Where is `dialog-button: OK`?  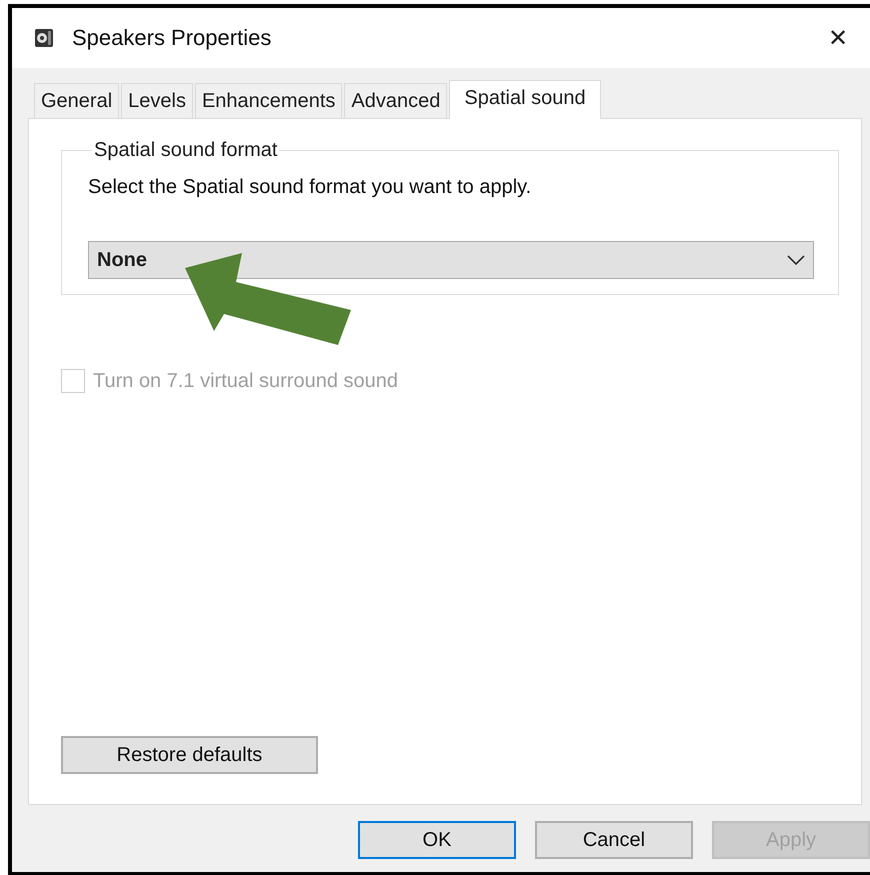
dialog-button: OK is located at coordinates (437, 840).